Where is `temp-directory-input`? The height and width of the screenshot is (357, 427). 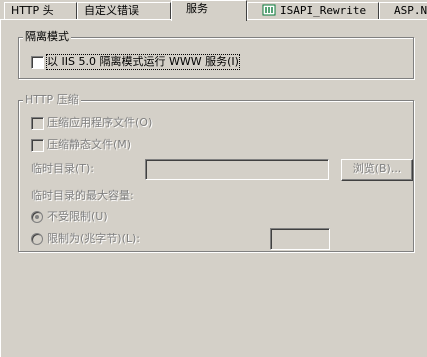
temp-directory-input is located at coordinates (237, 169).